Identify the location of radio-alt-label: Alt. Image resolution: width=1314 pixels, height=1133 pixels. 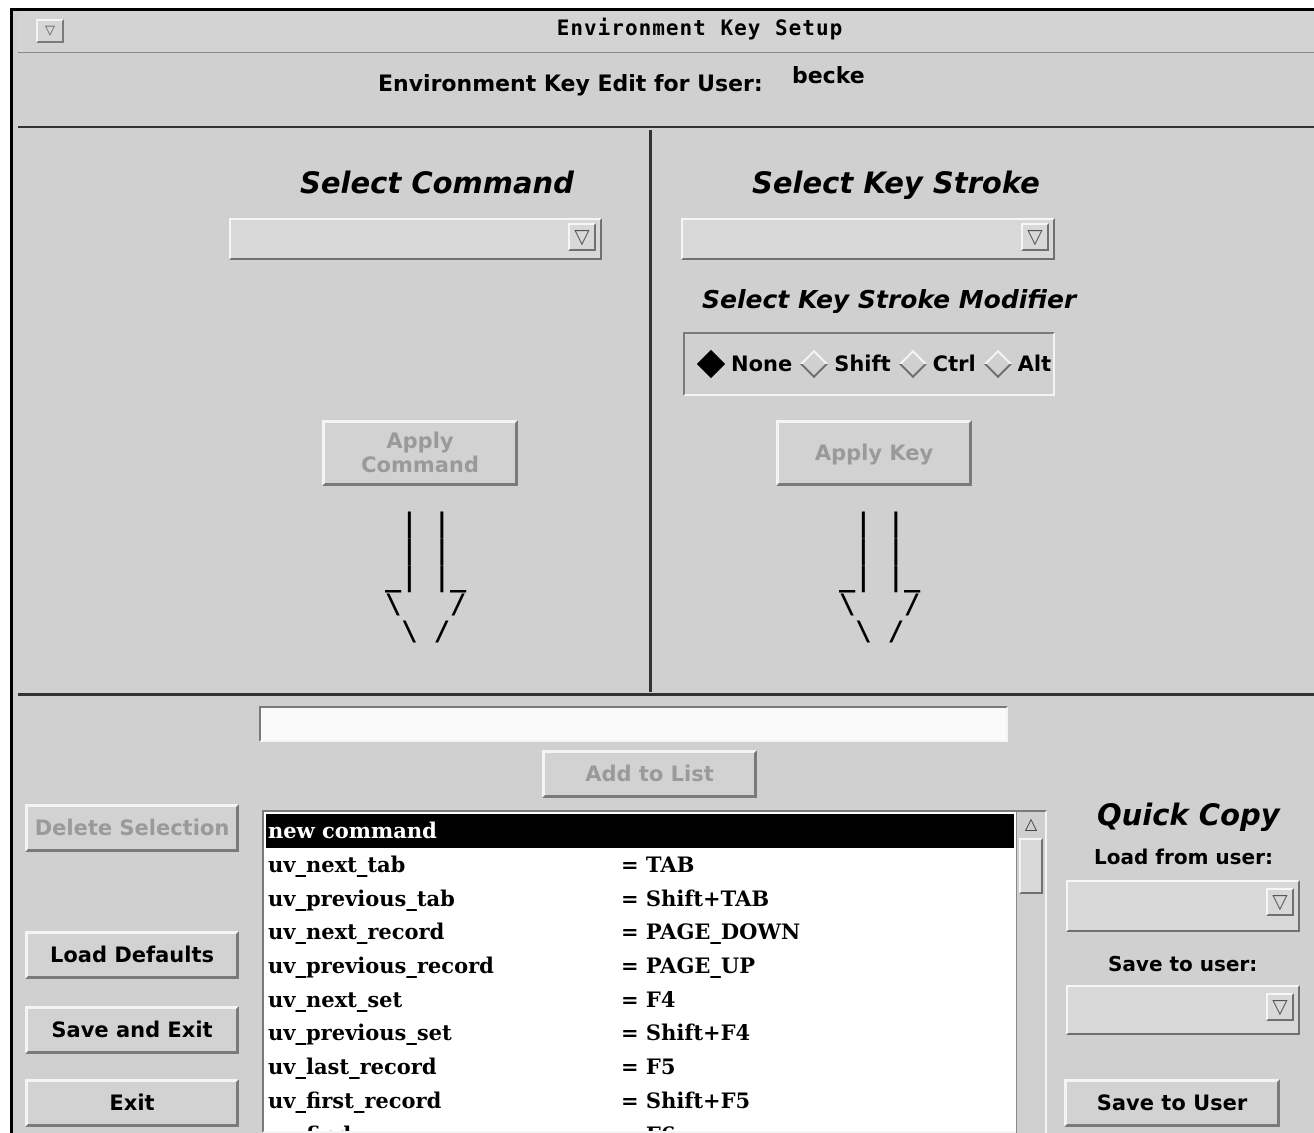
(1034, 364).